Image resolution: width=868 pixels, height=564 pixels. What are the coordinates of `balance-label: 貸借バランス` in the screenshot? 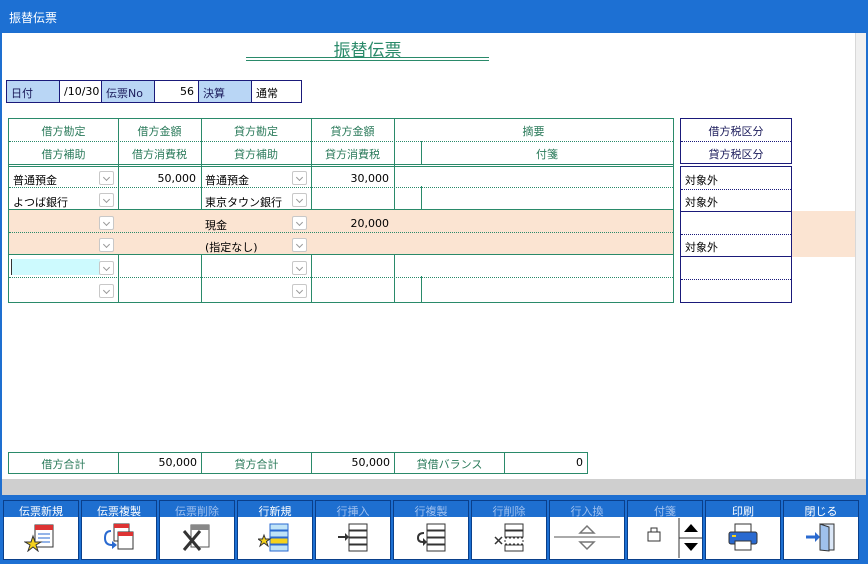 It's located at (449, 464).